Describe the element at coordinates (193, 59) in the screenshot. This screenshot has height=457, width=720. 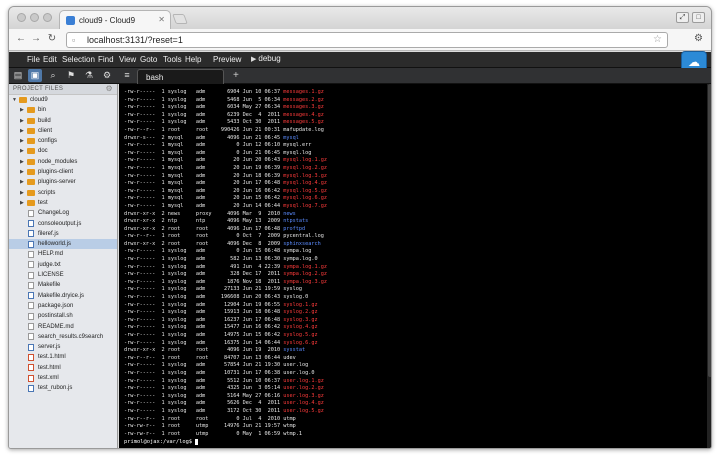
I see `menu-help: Help` at that location.